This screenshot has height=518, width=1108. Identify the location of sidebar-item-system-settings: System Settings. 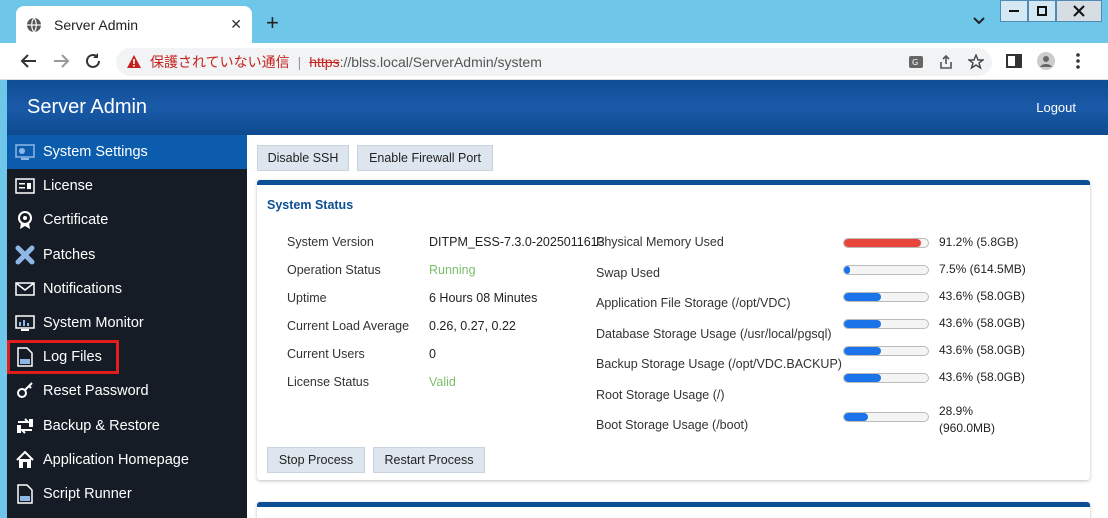
(127, 152).